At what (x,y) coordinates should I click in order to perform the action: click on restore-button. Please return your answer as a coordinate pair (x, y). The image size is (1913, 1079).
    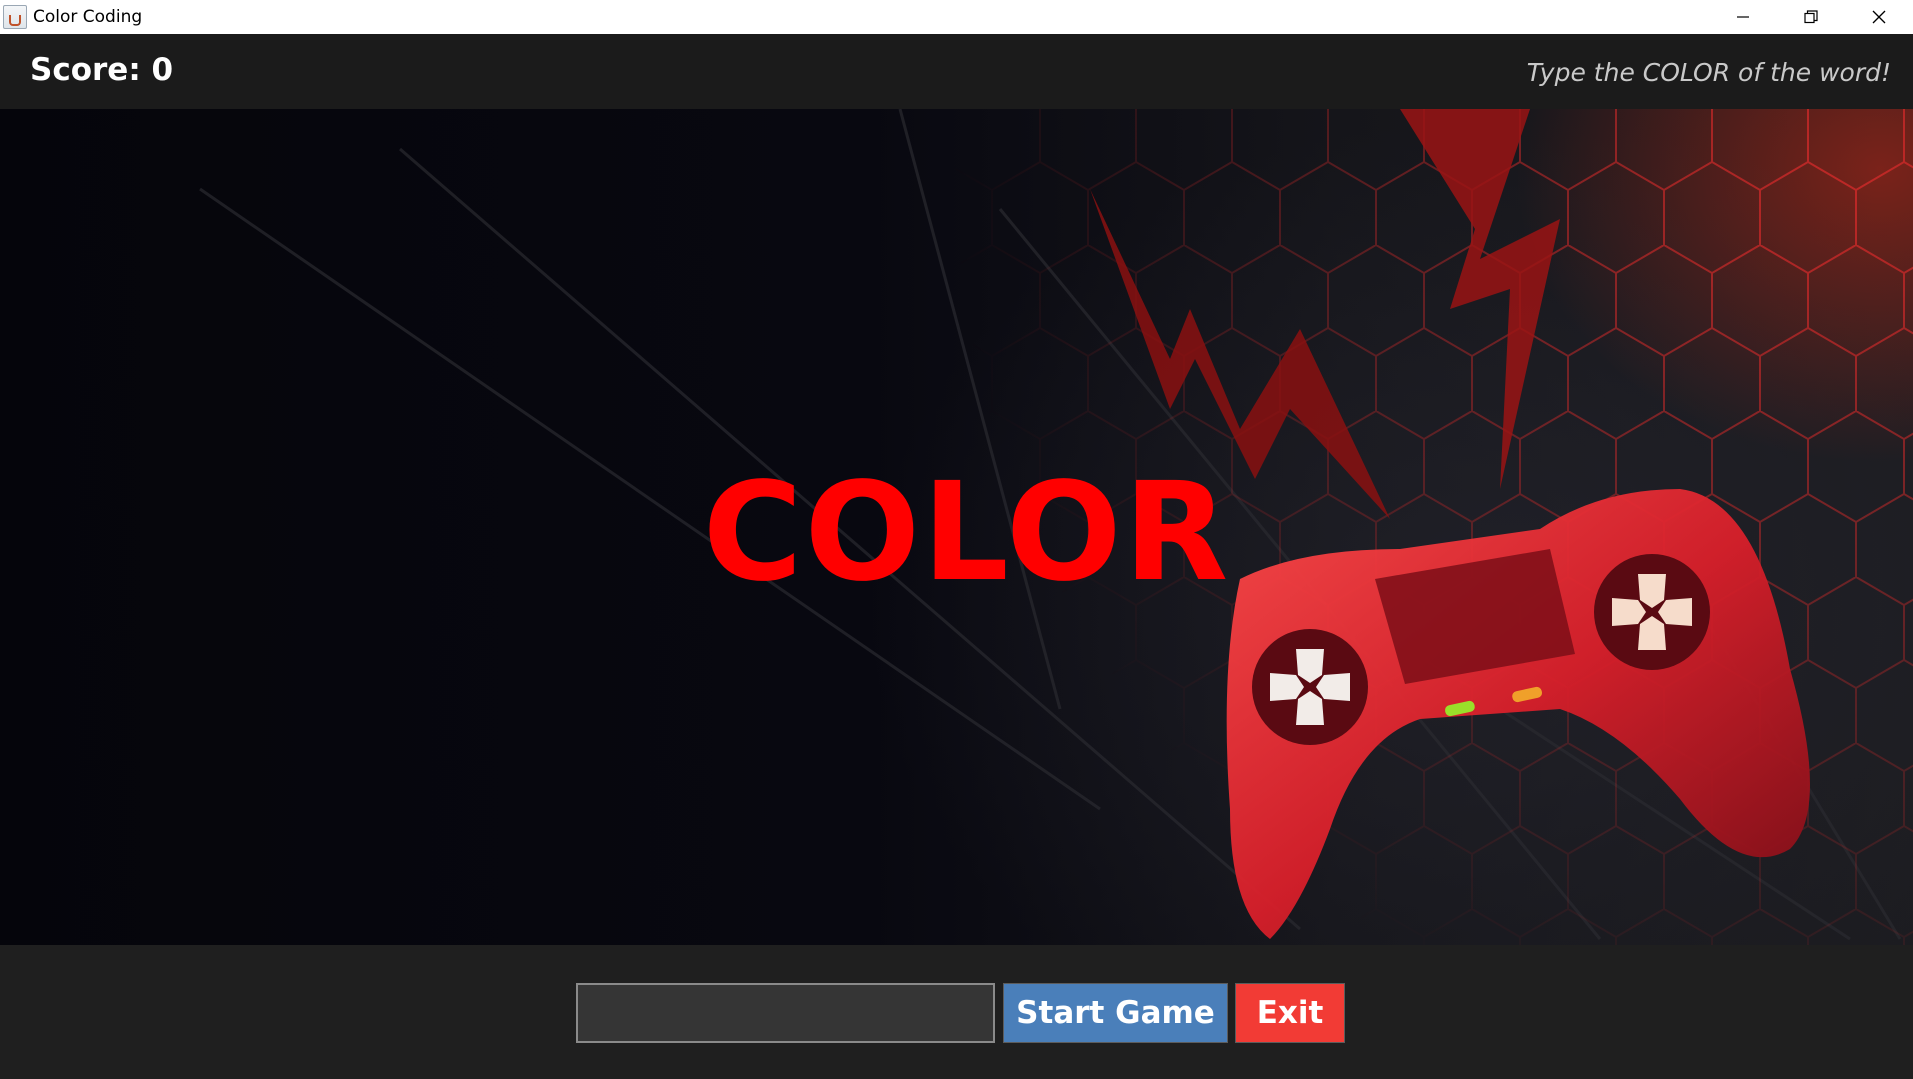
    Looking at the image, I should click on (1811, 17).